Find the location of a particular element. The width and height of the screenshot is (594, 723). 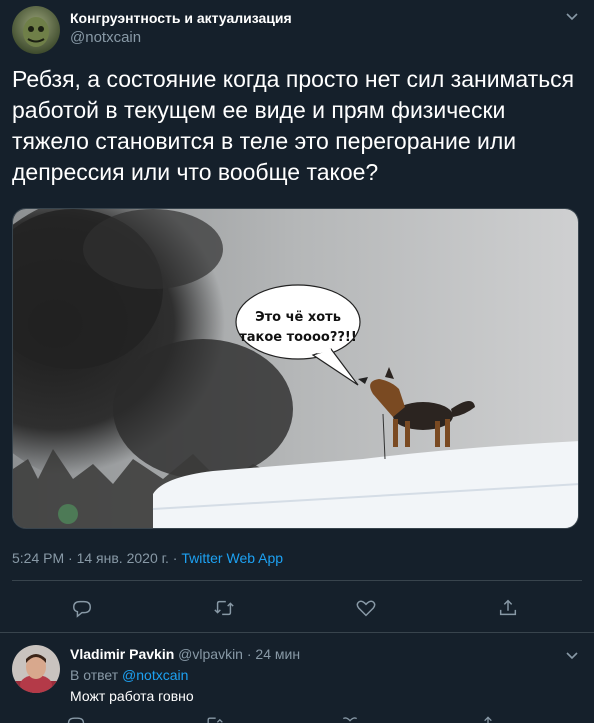

tweet-time: 5:24 PM is located at coordinates (38, 558).